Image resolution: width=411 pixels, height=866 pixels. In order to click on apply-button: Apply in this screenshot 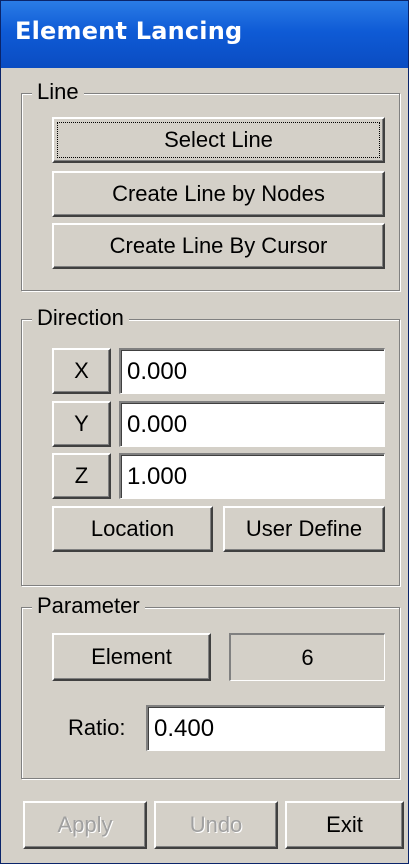, I will do `click(85, 825)`.